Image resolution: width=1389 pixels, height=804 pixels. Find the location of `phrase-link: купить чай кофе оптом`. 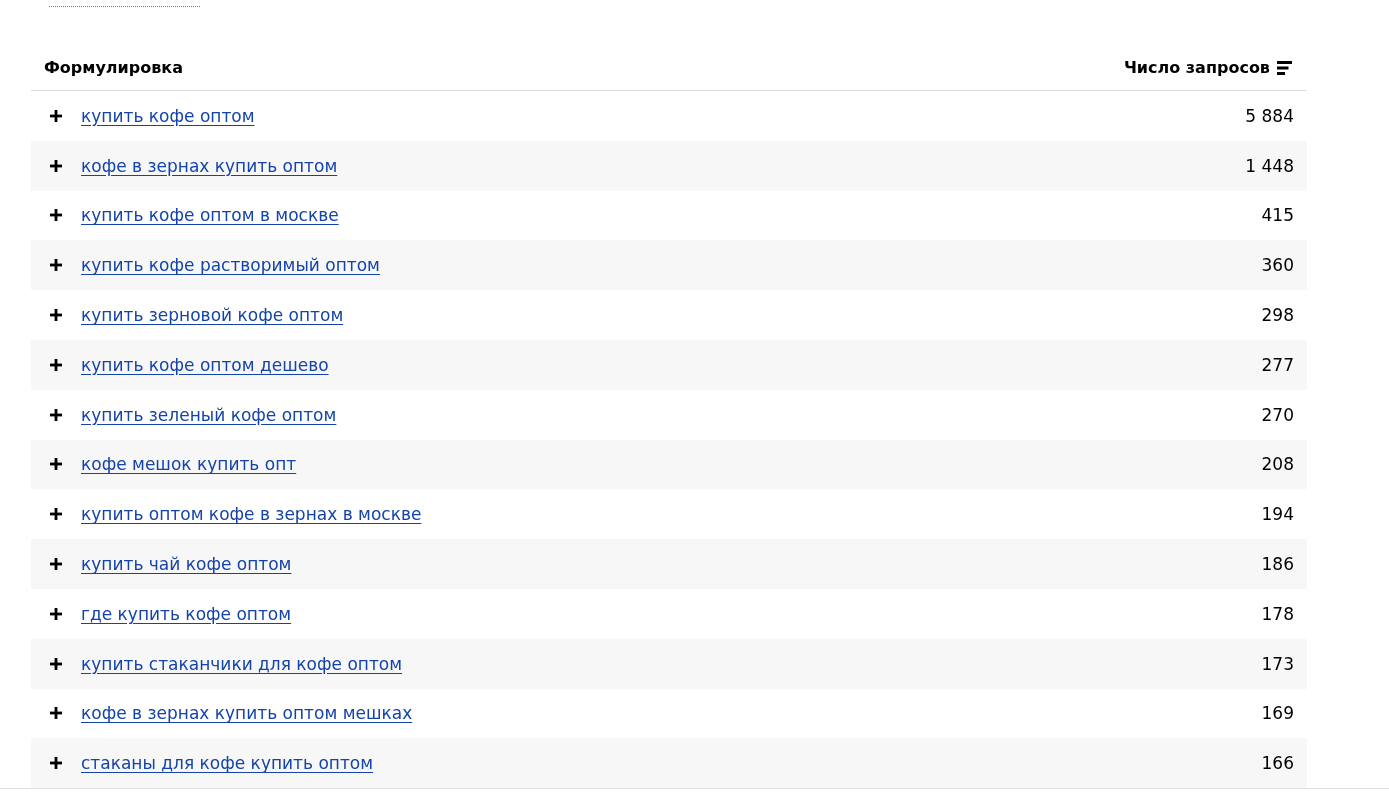

phrase-link: купить чай кофе оптом is located at coordinates (186, 564).